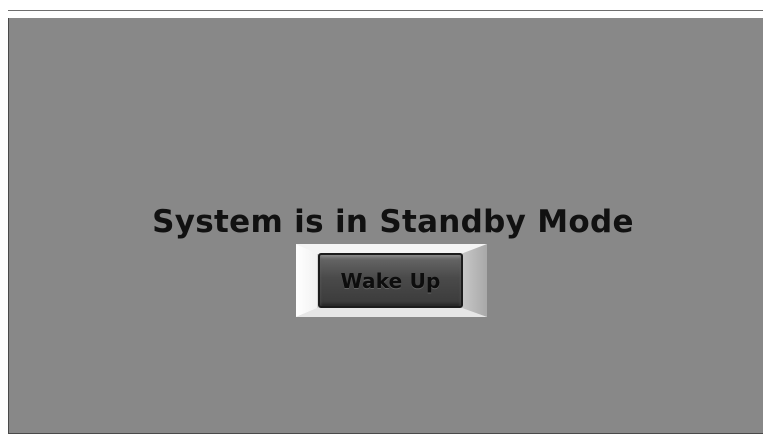 This screenshot has width=763, height=437. I want to click on standby-message: System is in Standby Mode, so click(393, 222).